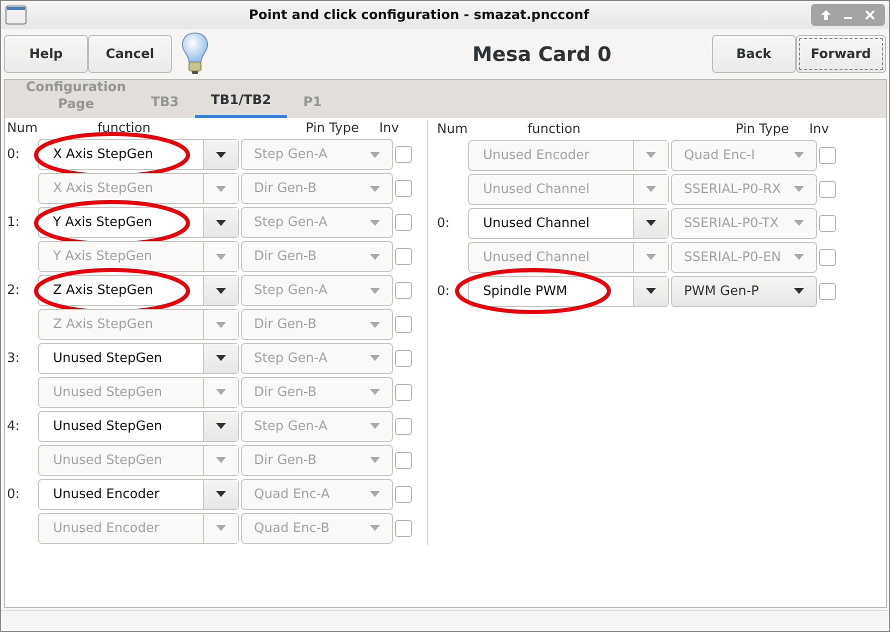  I want to click on tab: TB3, so click(165, 106).